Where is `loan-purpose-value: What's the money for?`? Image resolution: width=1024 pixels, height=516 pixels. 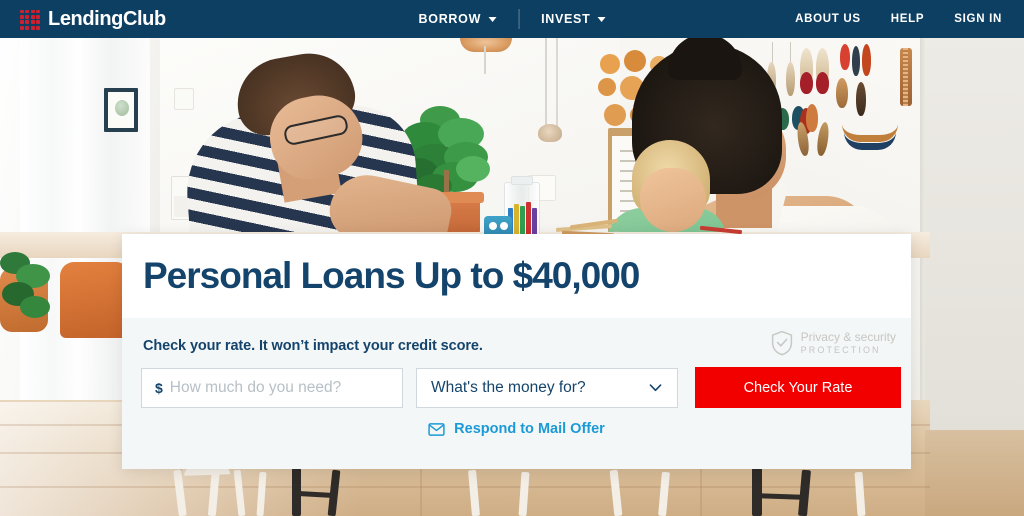
loan-purpose-value: What's the money for? is located at coordinates (508, 387).